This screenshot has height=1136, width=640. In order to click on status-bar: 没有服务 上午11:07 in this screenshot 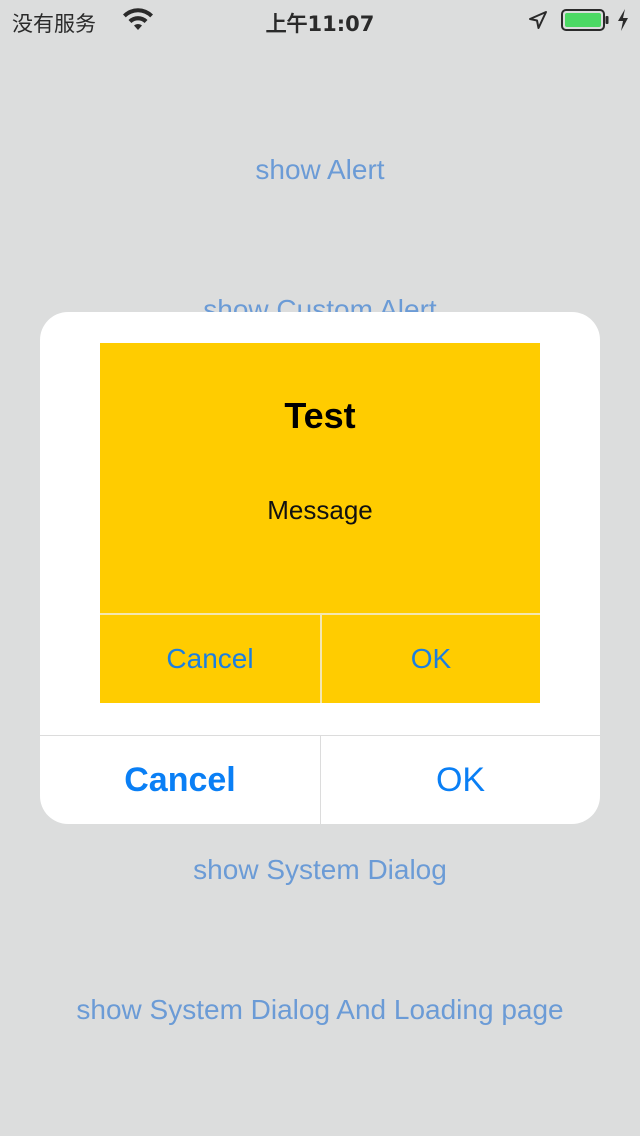, I will do `click(320, 20)`.